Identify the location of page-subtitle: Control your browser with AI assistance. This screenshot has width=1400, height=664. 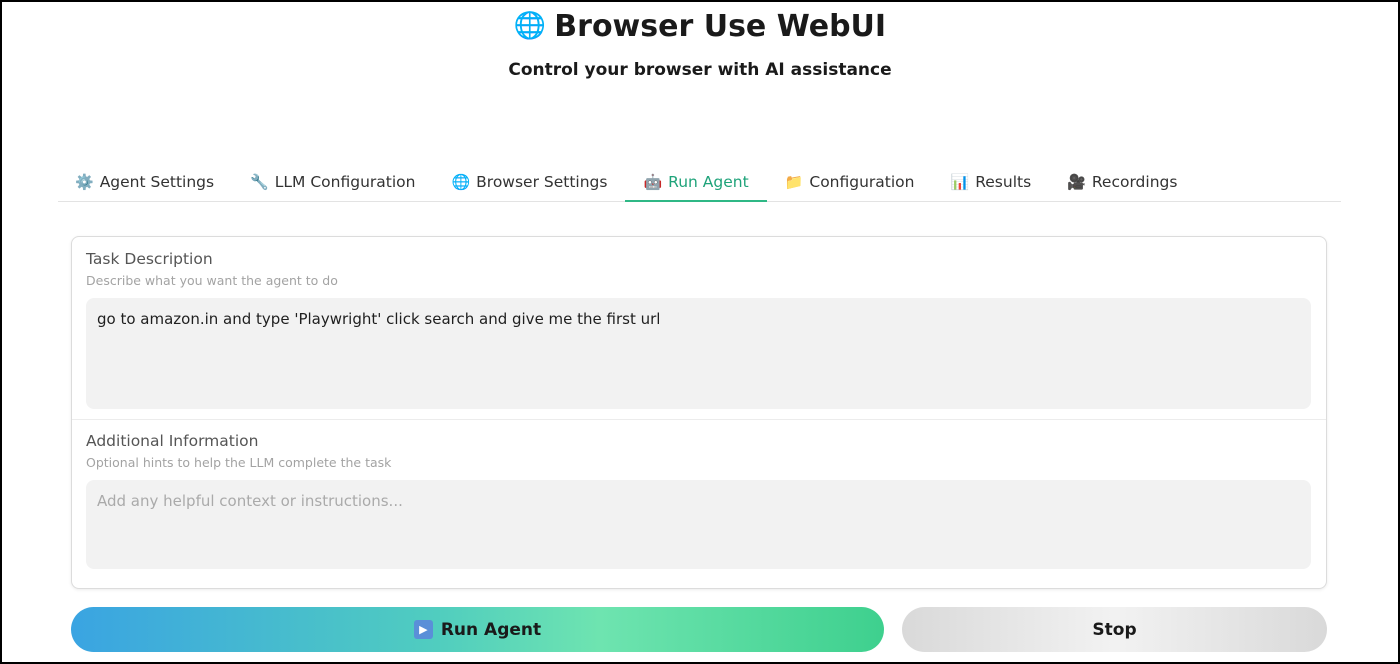
(700, 70).